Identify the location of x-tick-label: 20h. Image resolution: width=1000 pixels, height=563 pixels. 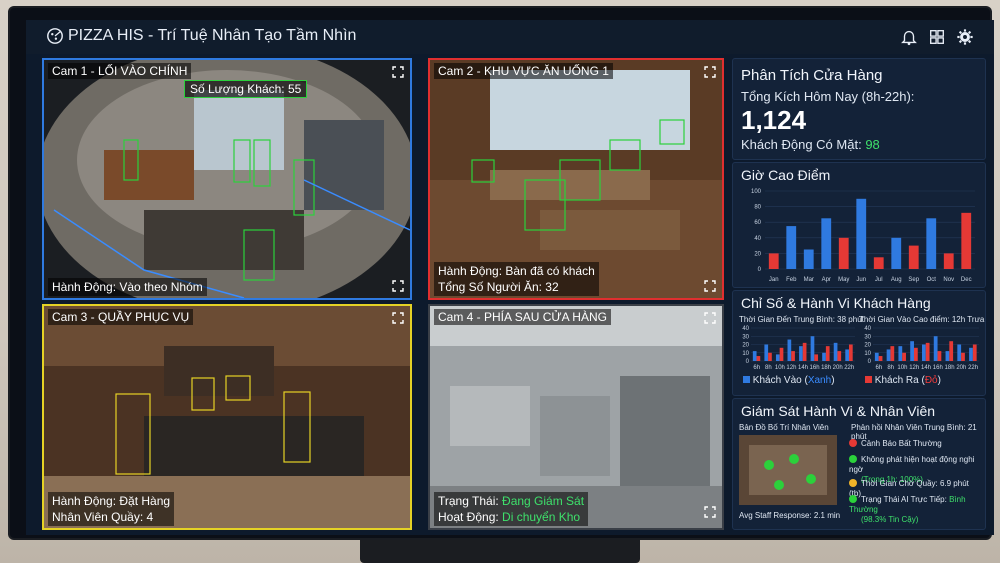
(961, 368).